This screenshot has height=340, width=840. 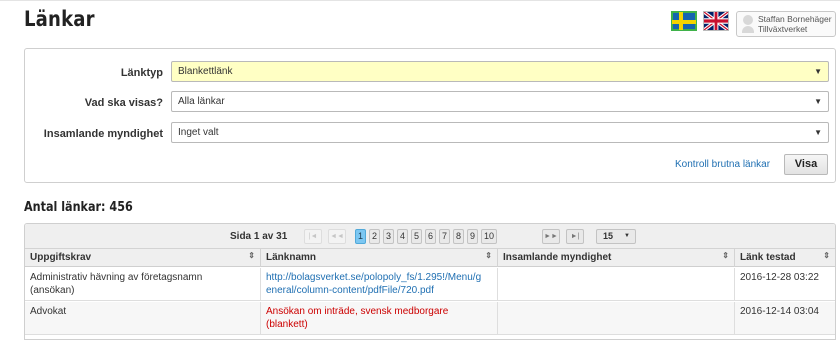 I want to click on display-label: Vad ska visas?, so click(x=123, y=103).